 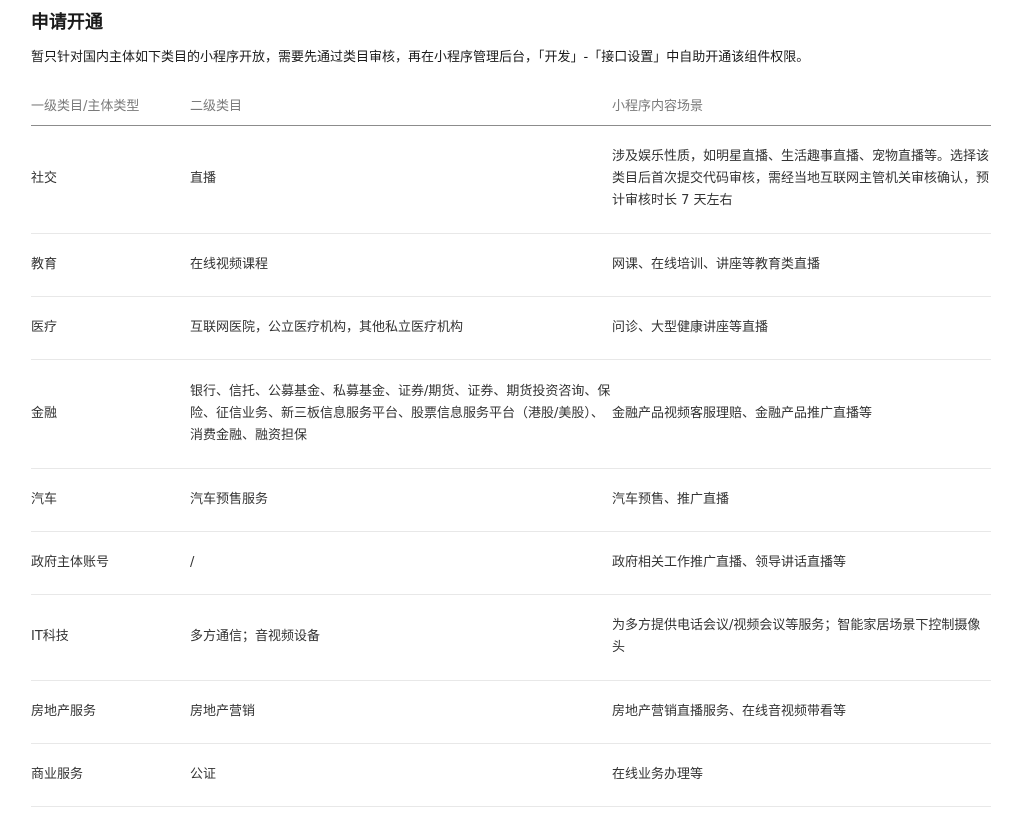 I want to click on cell-scene: 金融产品视频客服理赔、金融产品推广直播等, so click(x=801, y=414).